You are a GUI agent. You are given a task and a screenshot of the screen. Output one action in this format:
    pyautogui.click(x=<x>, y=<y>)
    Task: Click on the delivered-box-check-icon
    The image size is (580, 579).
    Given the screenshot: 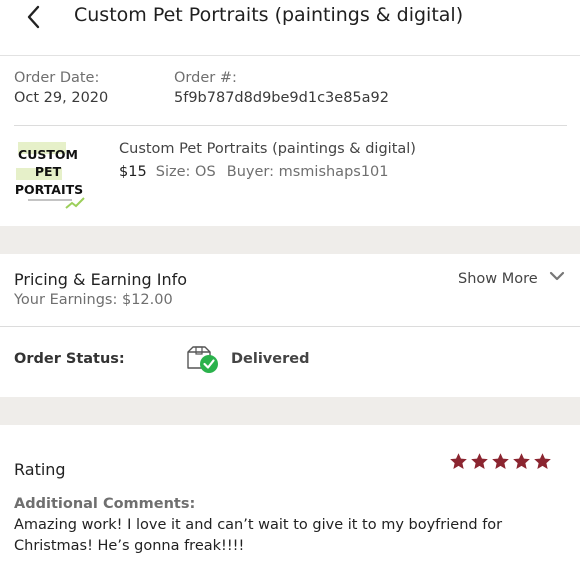 What is the action you would take?
    pyautogui.click(x=203, y=359)
    